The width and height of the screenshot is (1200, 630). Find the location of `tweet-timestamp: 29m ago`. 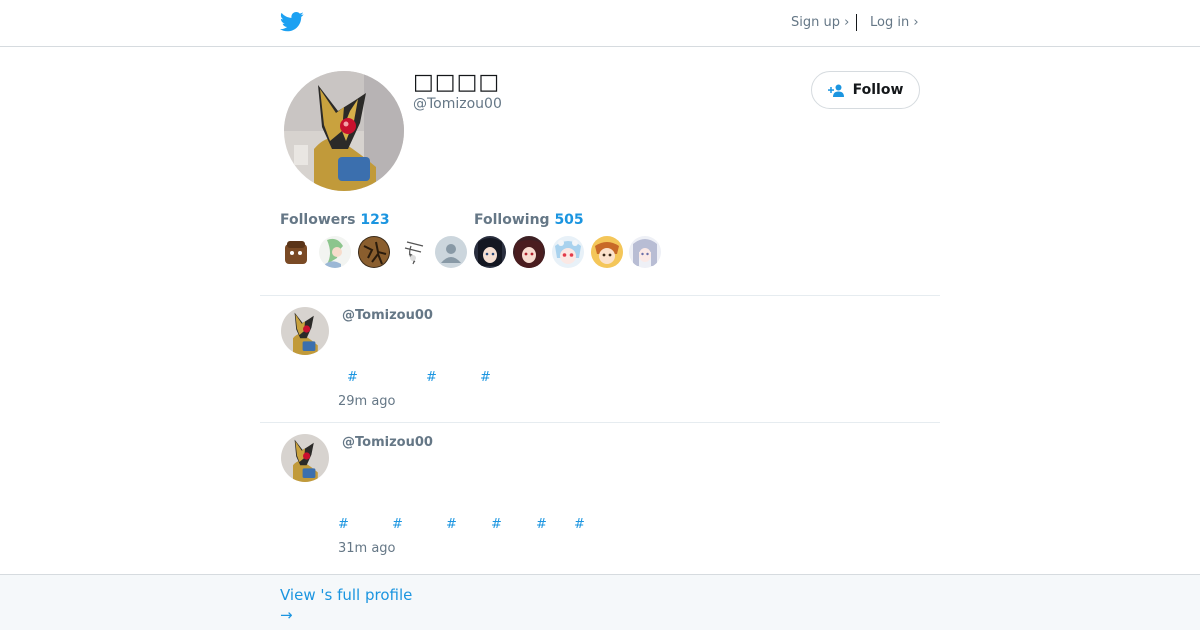

tweet-timestamp: 29m ago is located at coordinates (367, 401).